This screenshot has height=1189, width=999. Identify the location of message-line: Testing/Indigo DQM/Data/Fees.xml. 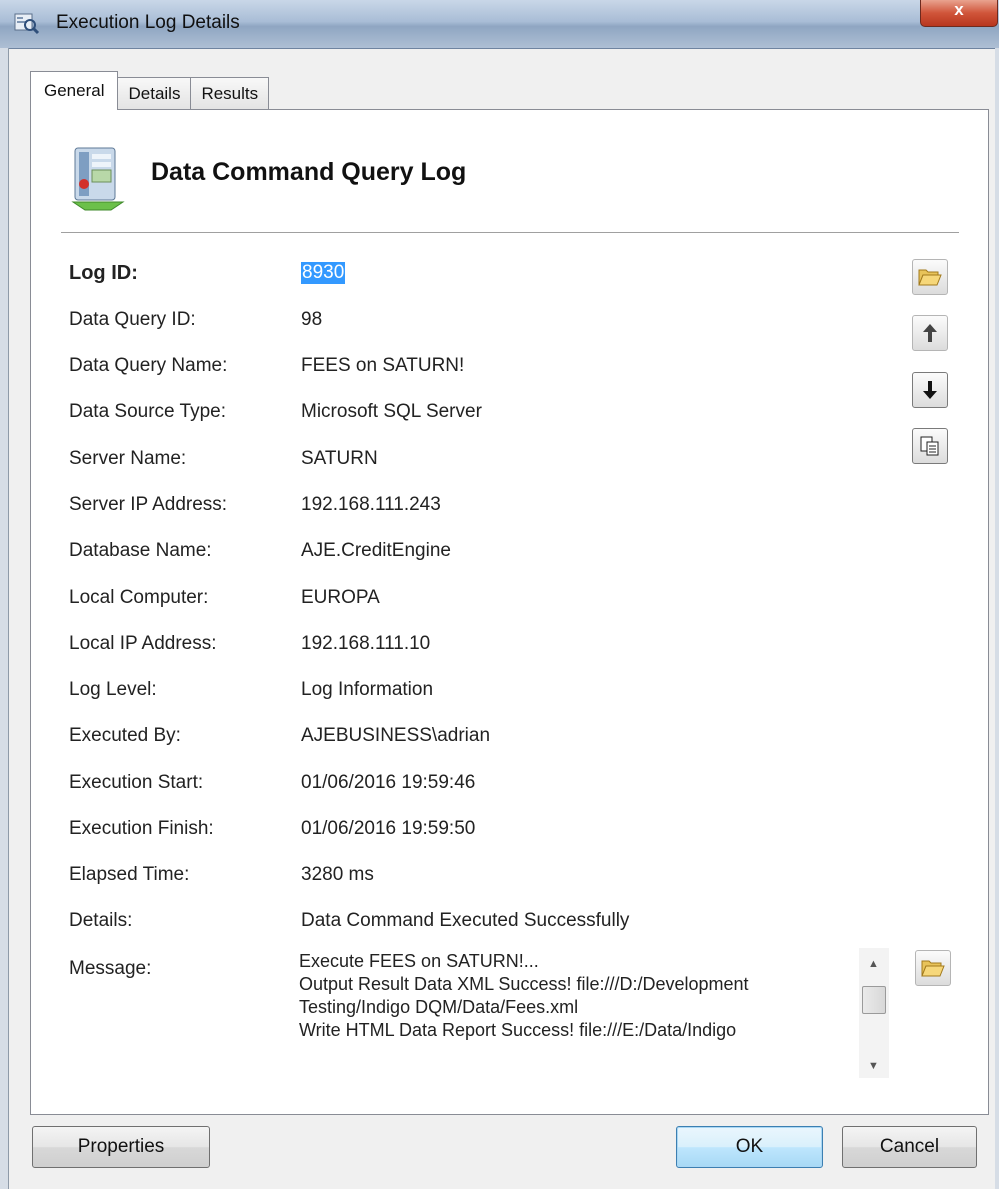
(439, 1007).